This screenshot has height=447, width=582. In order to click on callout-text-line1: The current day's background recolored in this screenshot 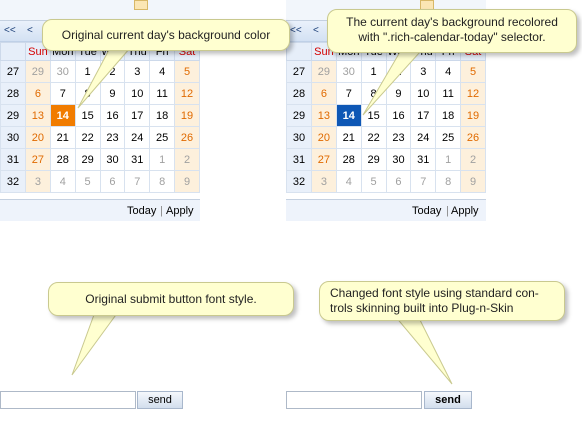, I will do `click(452, 22)`.